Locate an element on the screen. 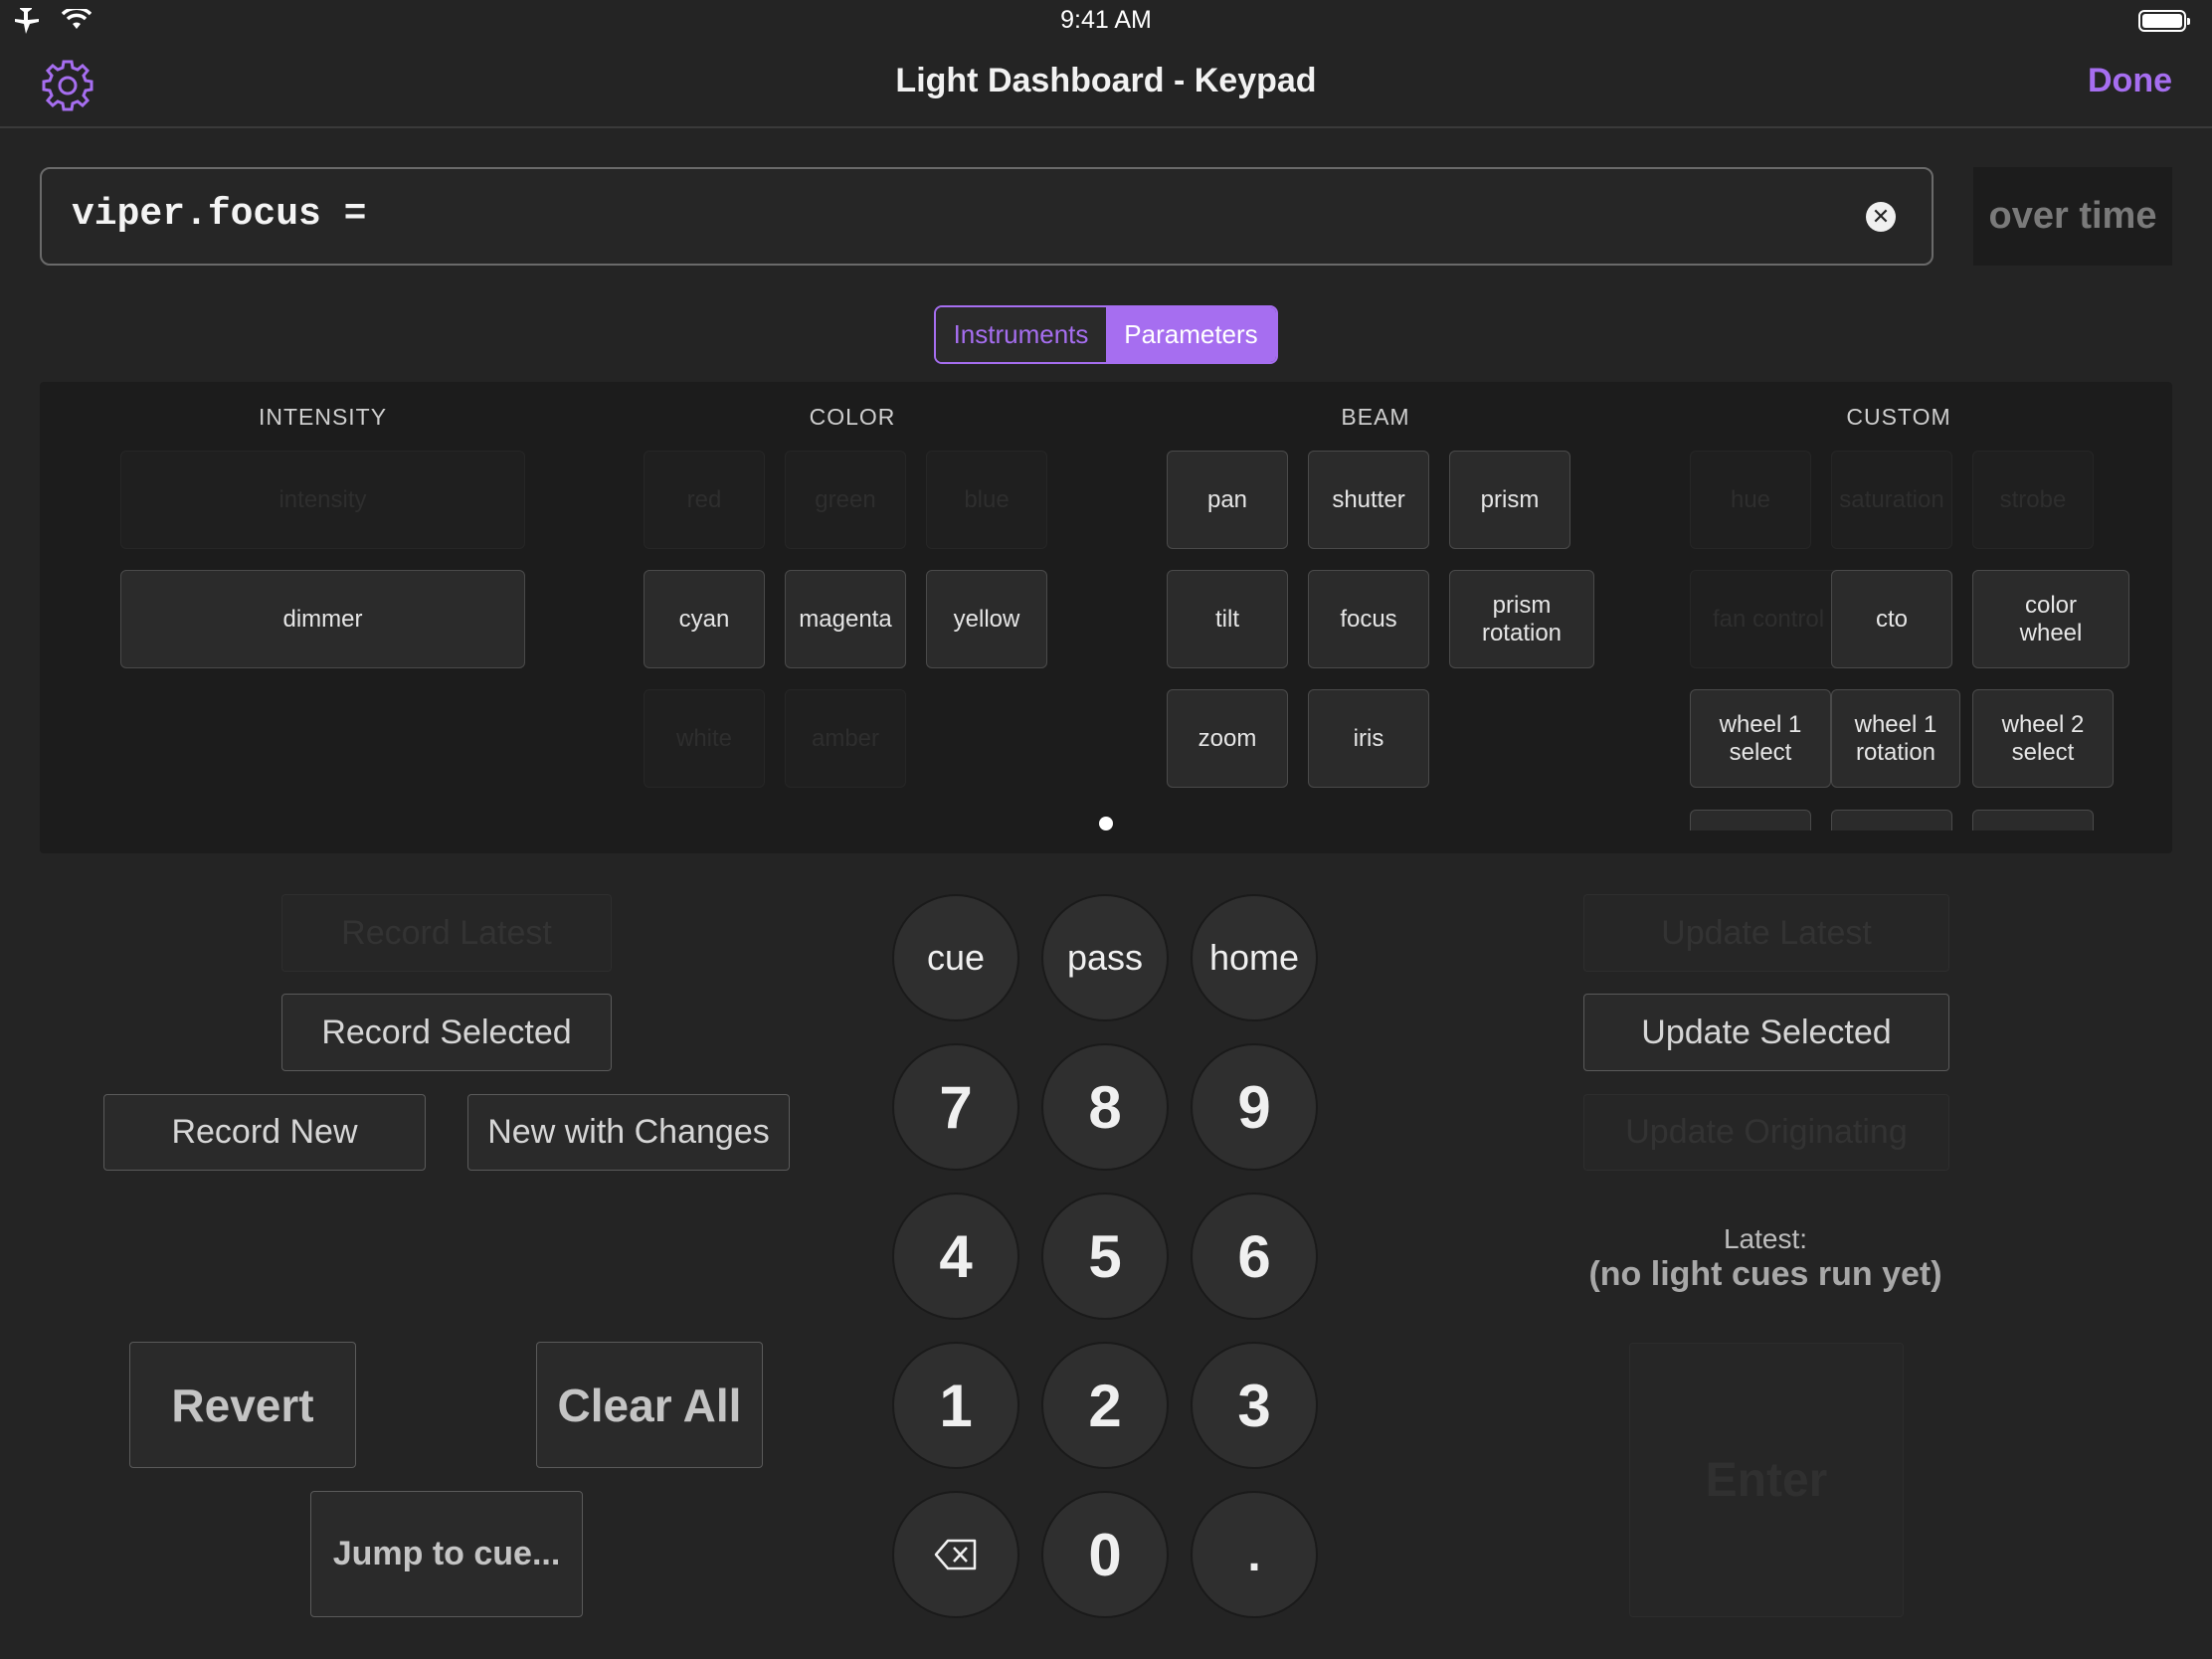 Image resolution: width=2212 pixels, height=1659 pixels. update-latest-button: Update Latest is located at coordinates (1766, 933).